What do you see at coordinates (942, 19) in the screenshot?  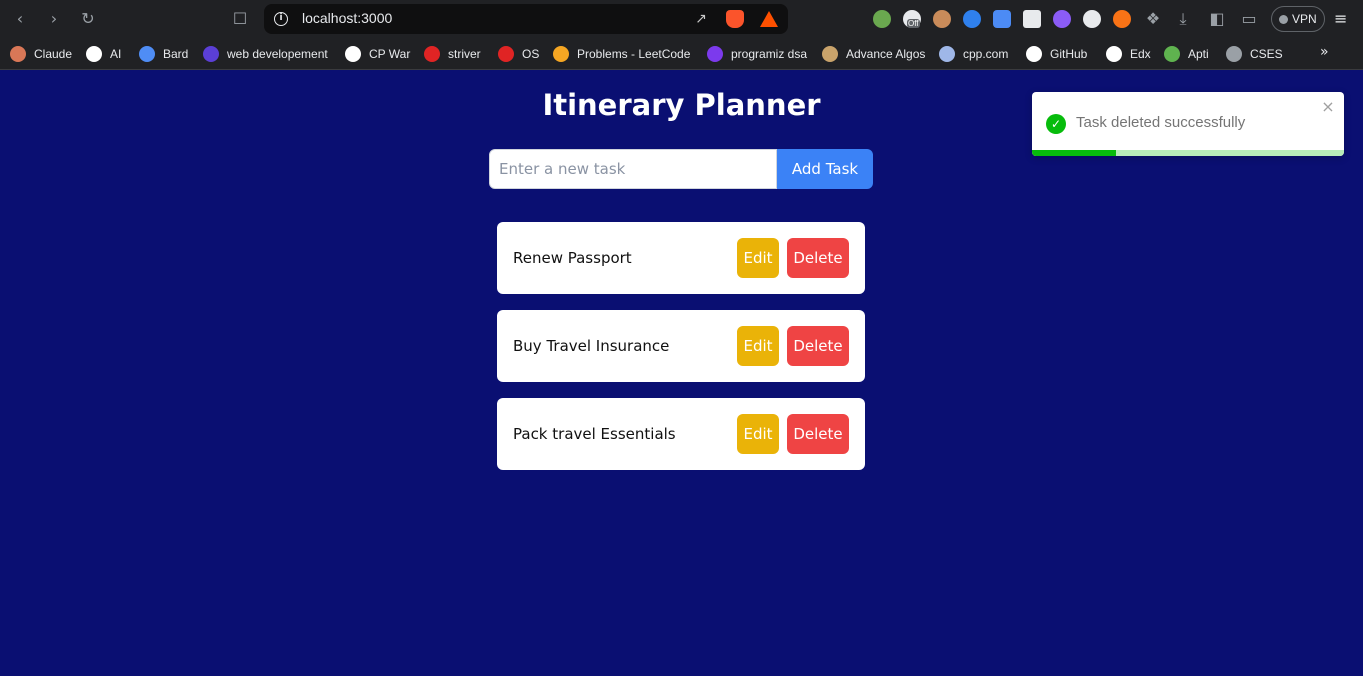 I see `extension-owl-icon` at bounding box center [942, 19].